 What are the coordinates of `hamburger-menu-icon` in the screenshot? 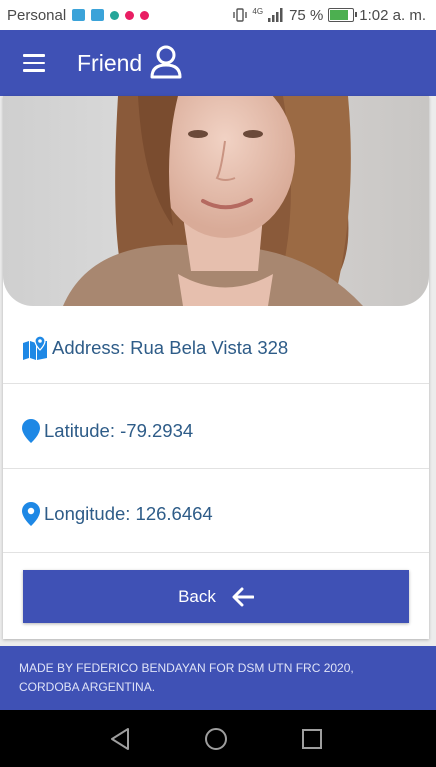 It's located at (34, 63).